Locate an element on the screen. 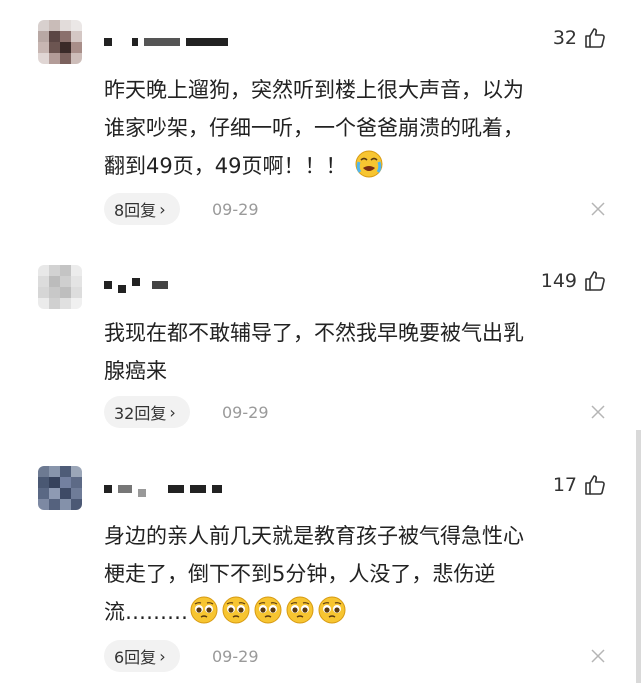 Image resolution: width=641 pixels, height=683 pixels. comment-text: 我现在都不敢辅导了，不然我早晚要被气出乳 腺癌来 is located at coordinates (314, 352).